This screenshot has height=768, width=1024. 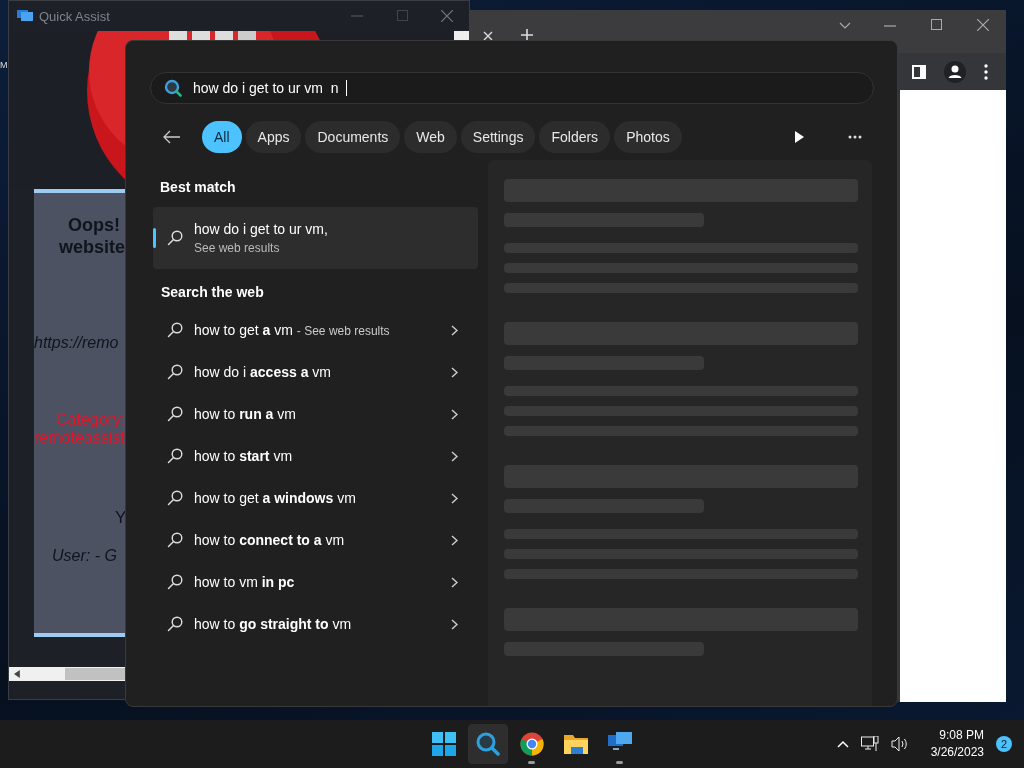 I want to click on filter-tab: Apps, so click(x=273, y=137).